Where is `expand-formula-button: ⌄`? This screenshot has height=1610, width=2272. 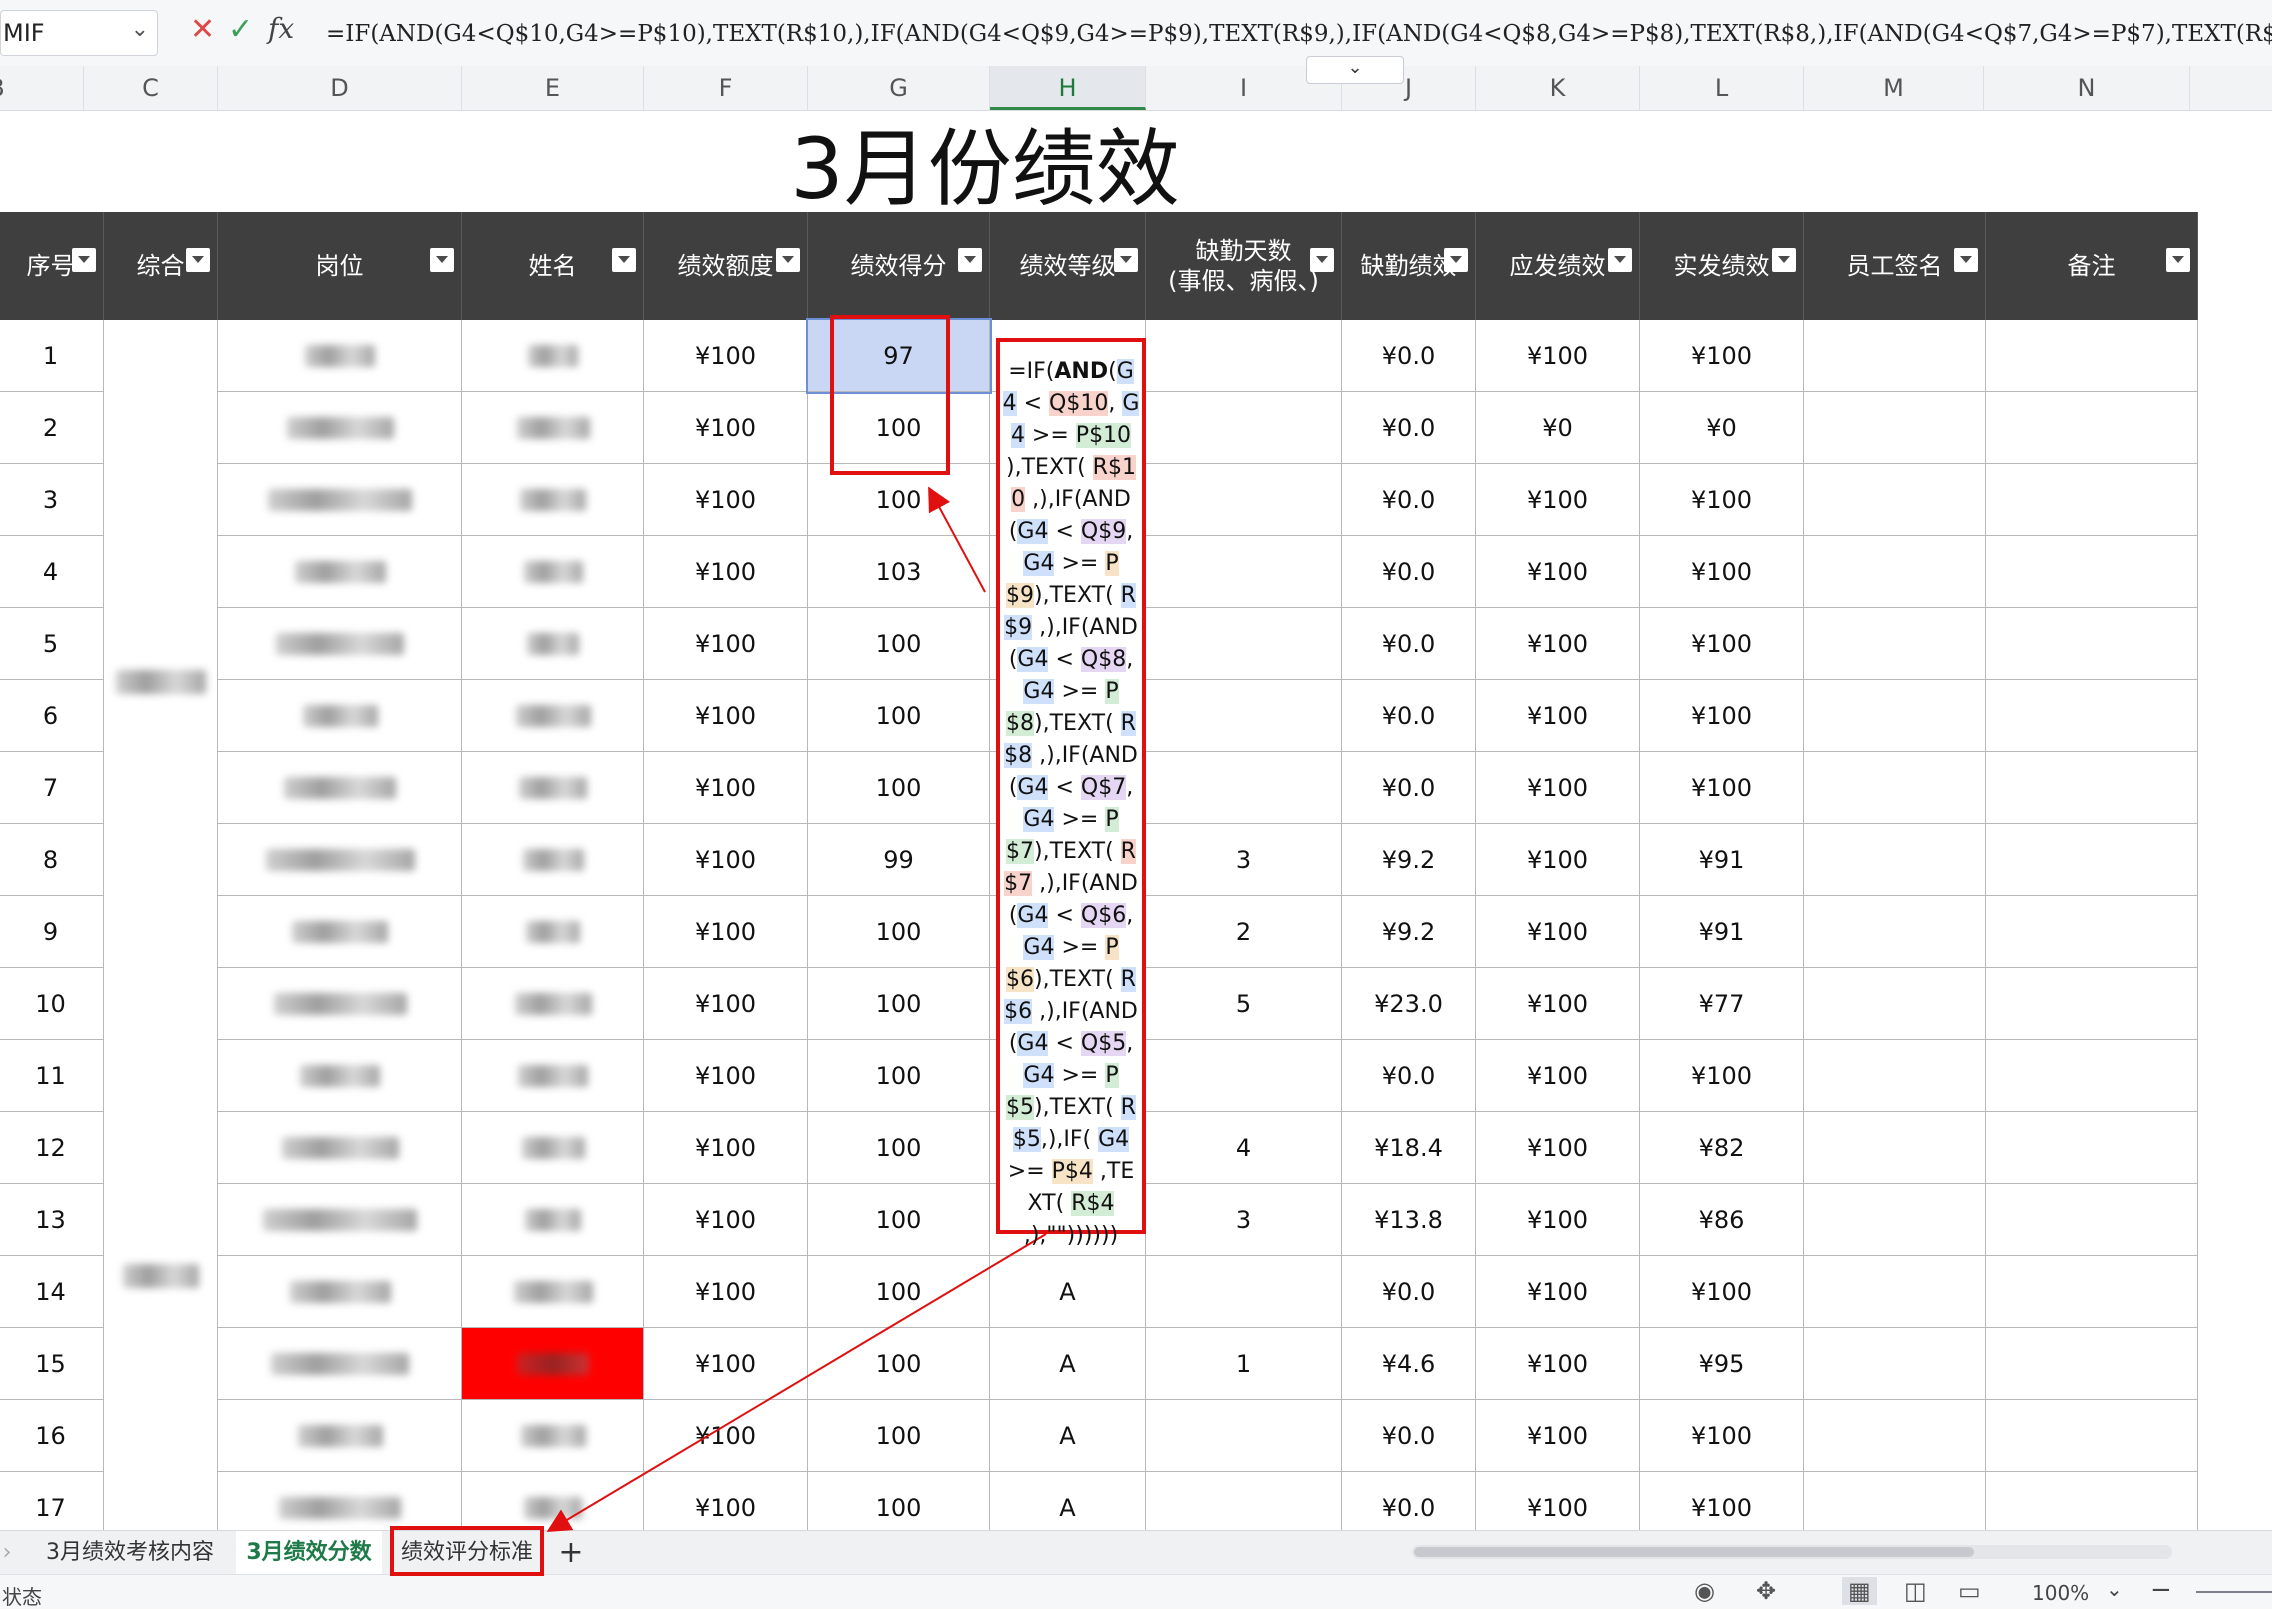
expand-formula-button: ⌄ is located at coordinates (1355, 70).